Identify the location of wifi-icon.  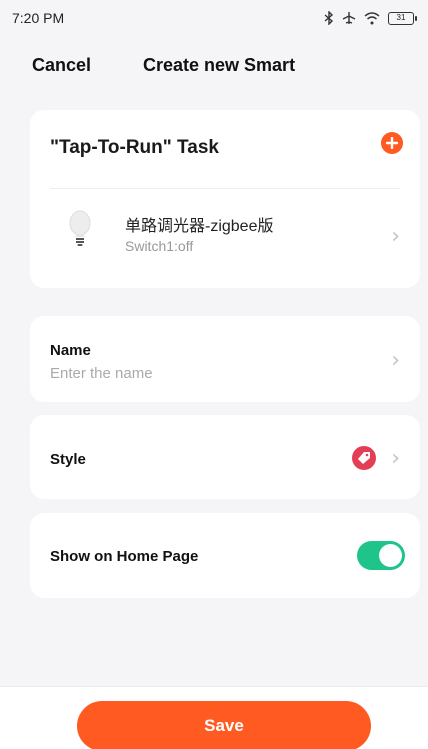
(372, 17).